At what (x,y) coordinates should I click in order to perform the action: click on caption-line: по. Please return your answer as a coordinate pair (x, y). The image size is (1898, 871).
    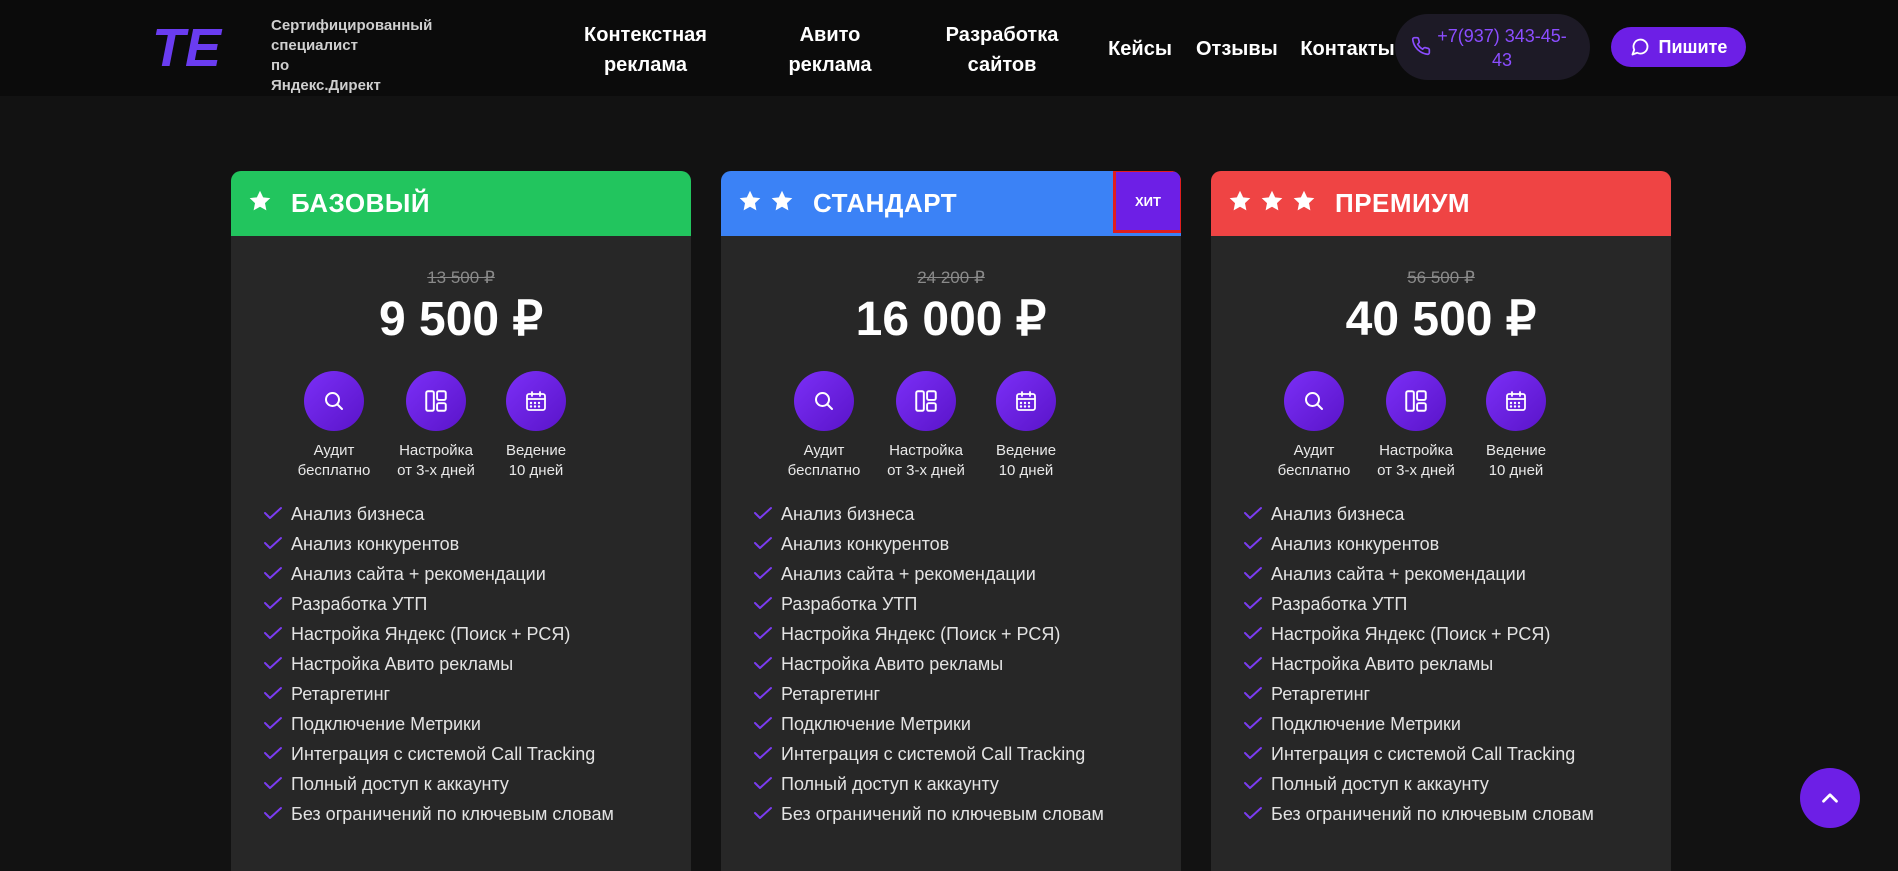
    Looking at the image, I should click on (280, 65).